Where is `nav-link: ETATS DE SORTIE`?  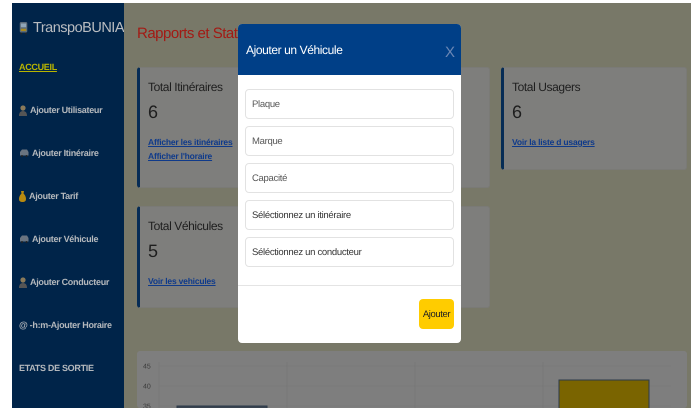
nav-link: ETATS DE SORTIE is located at coordinates (71, 368).